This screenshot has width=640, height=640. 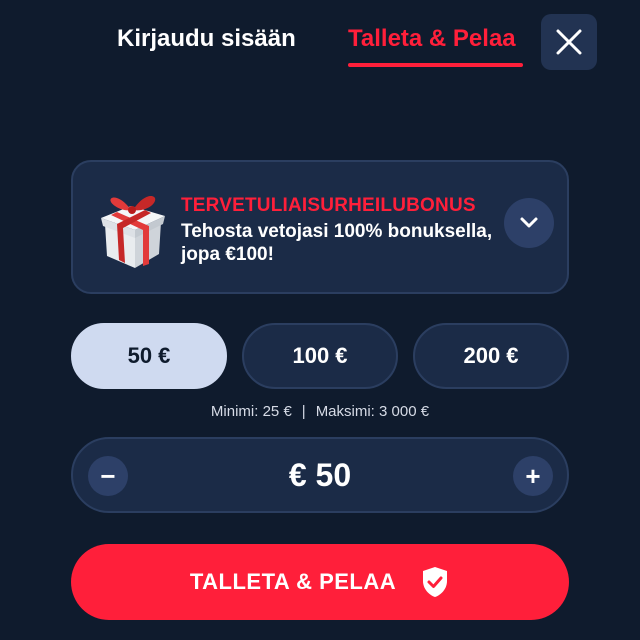 What do you see at coordinates (435, 65) in the screenshot?
I see `active-tab-underline` at bounding box center [435, 65].